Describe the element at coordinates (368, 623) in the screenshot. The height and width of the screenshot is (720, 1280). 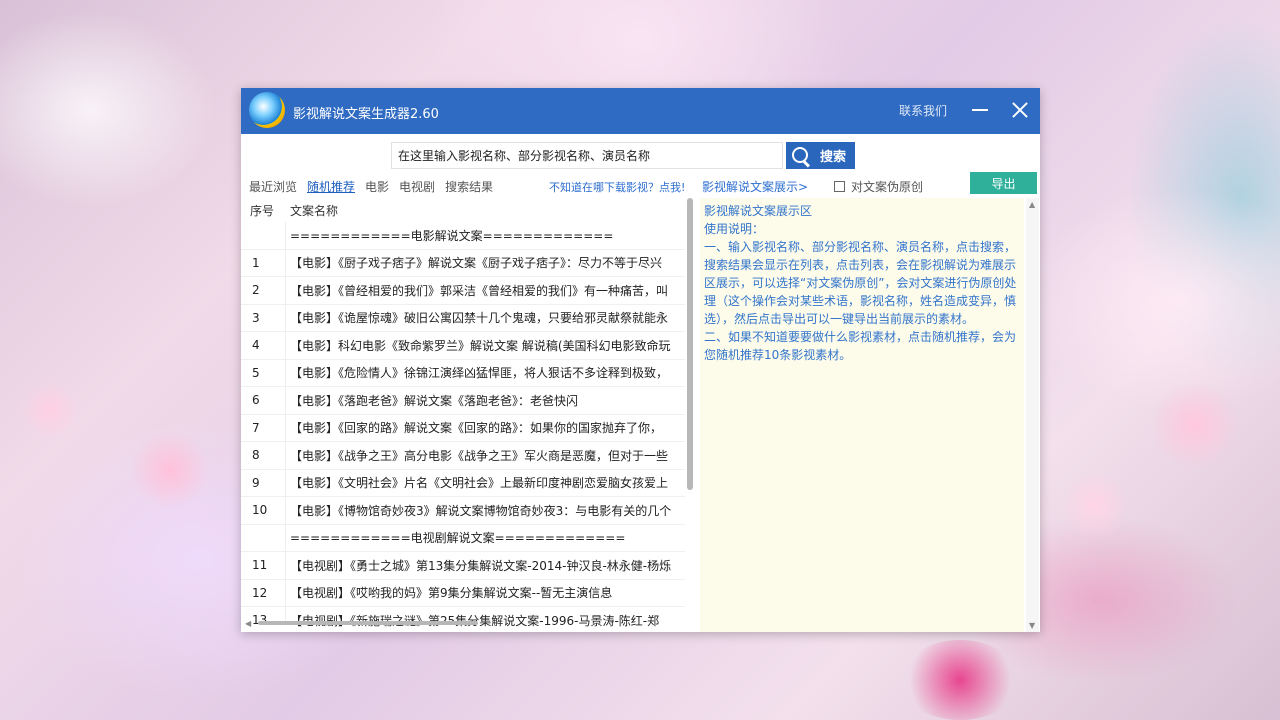
I see `list-horizontal-scrollbar` at that location.